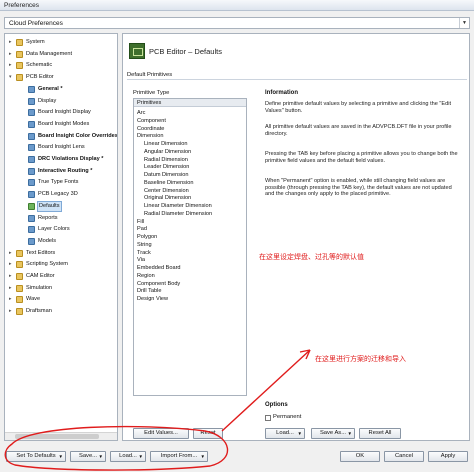  I want to click on annotation-circle, so click(116, 448).